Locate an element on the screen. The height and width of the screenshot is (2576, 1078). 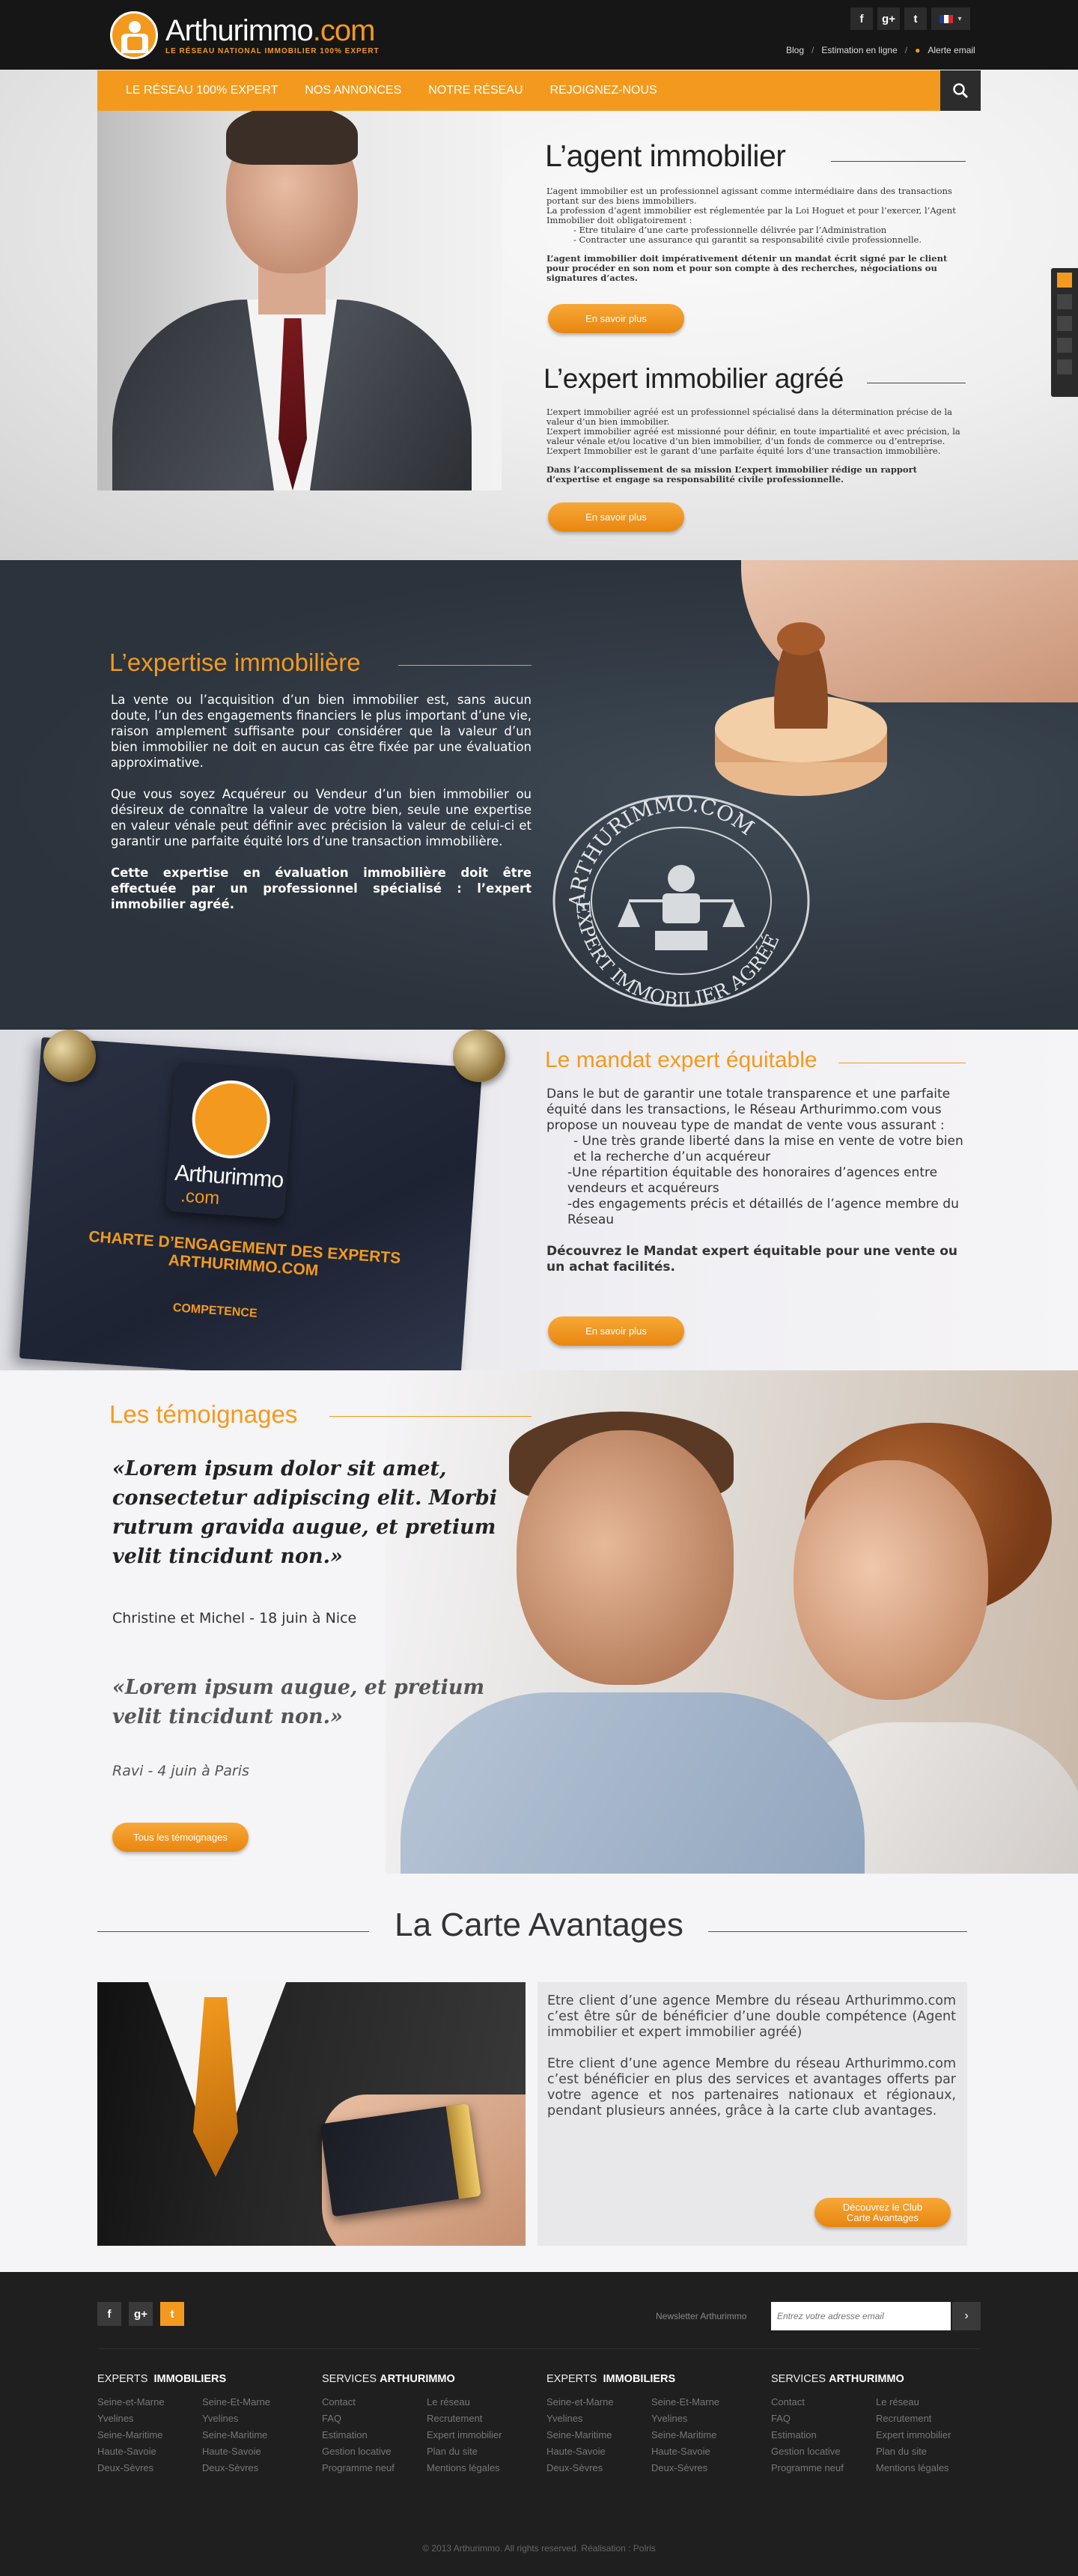
search-icon is located at coordinates (961, 91).